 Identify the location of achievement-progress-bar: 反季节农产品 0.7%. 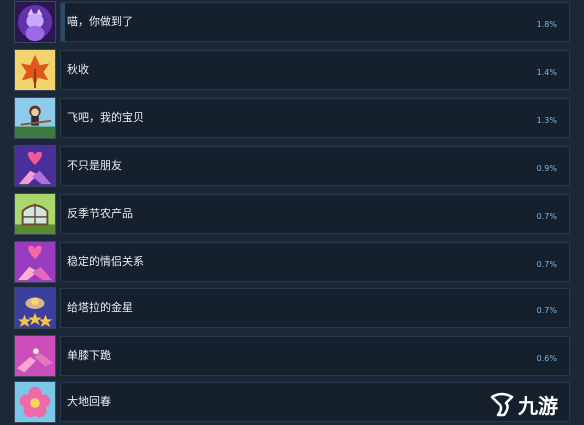
(315, 214).